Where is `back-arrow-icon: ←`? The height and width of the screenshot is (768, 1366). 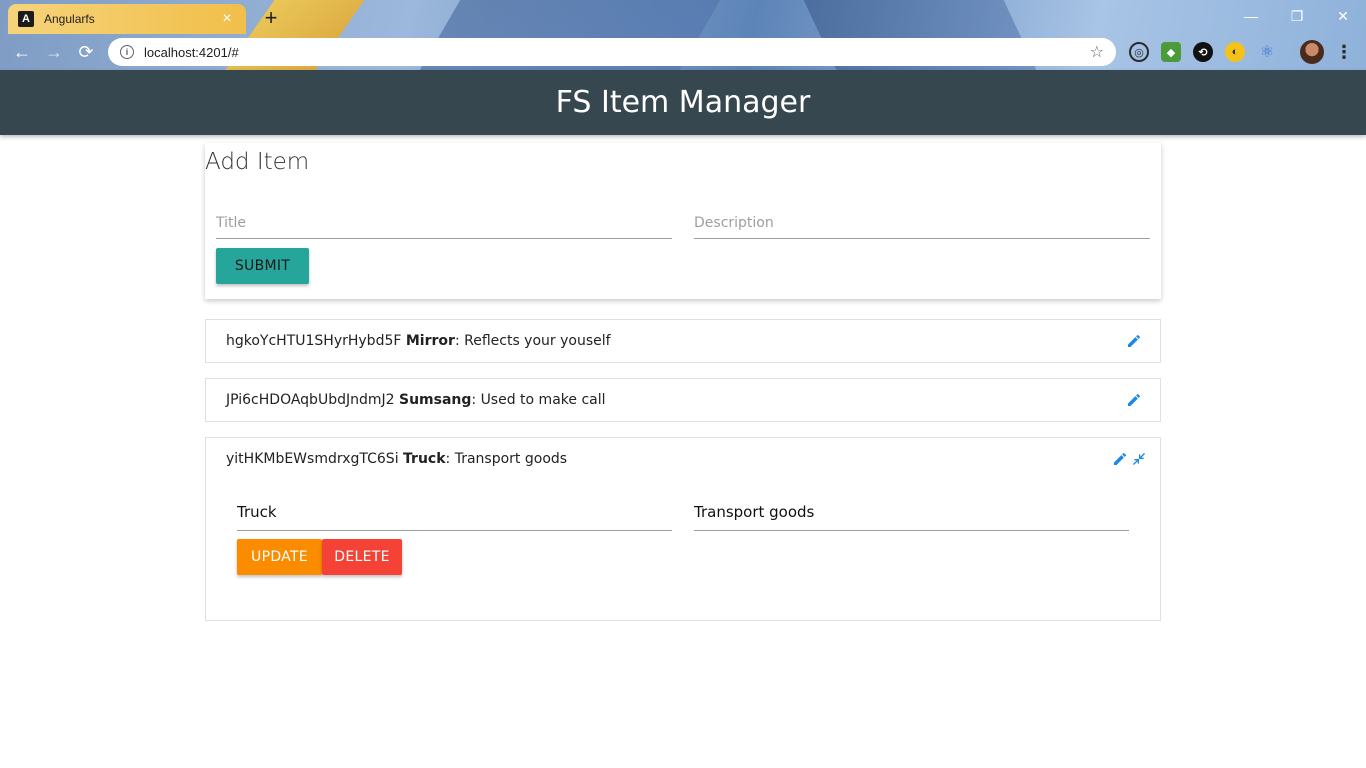
back-arrow-icon: ← is located at coordinates (22, 52).